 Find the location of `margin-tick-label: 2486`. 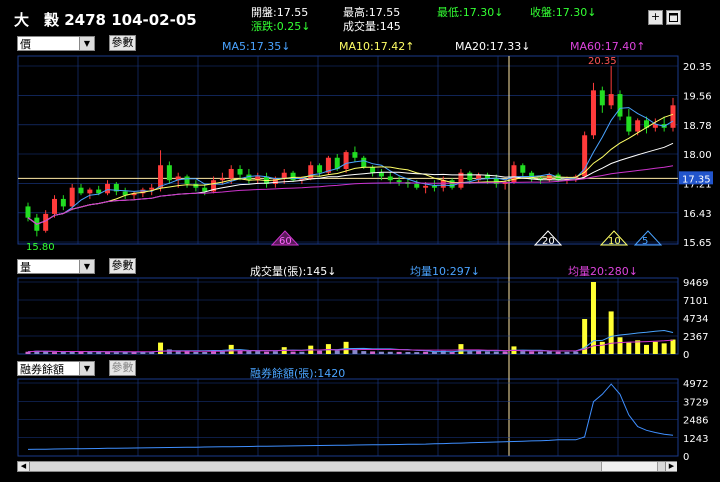

margin-tick-label: 2486 is located at coordinates (695, 421).